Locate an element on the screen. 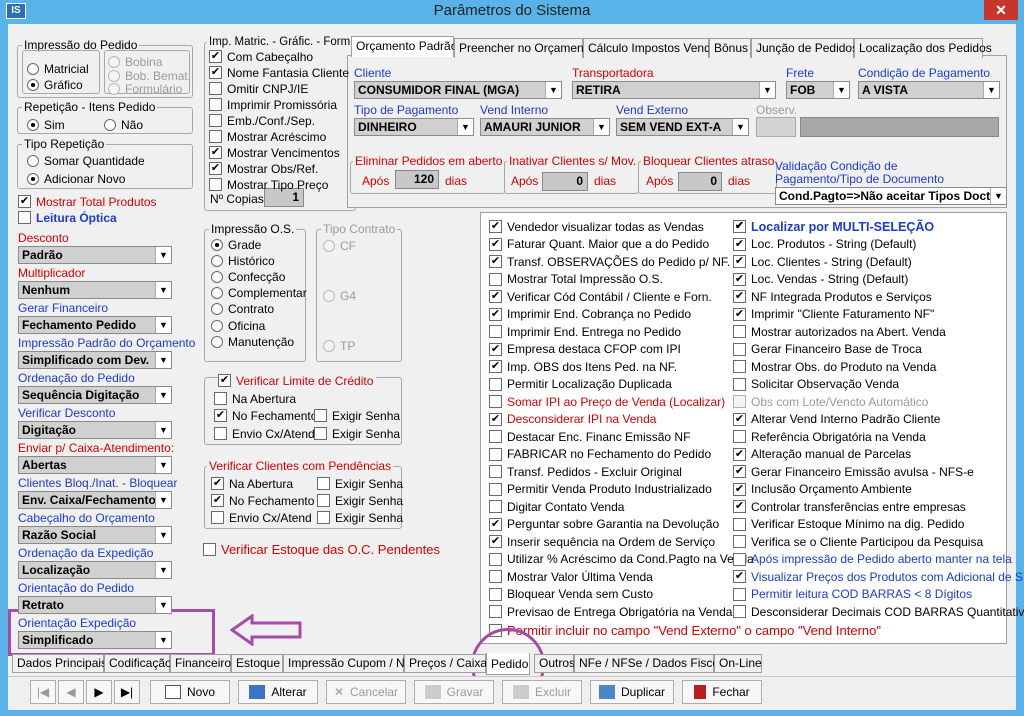 Image resolution: width=1024 pixels, height=716 pixels. option-checkbox: Somar IPI ao Preço de Venda (Localizar) is located at coordinates (607, 401).